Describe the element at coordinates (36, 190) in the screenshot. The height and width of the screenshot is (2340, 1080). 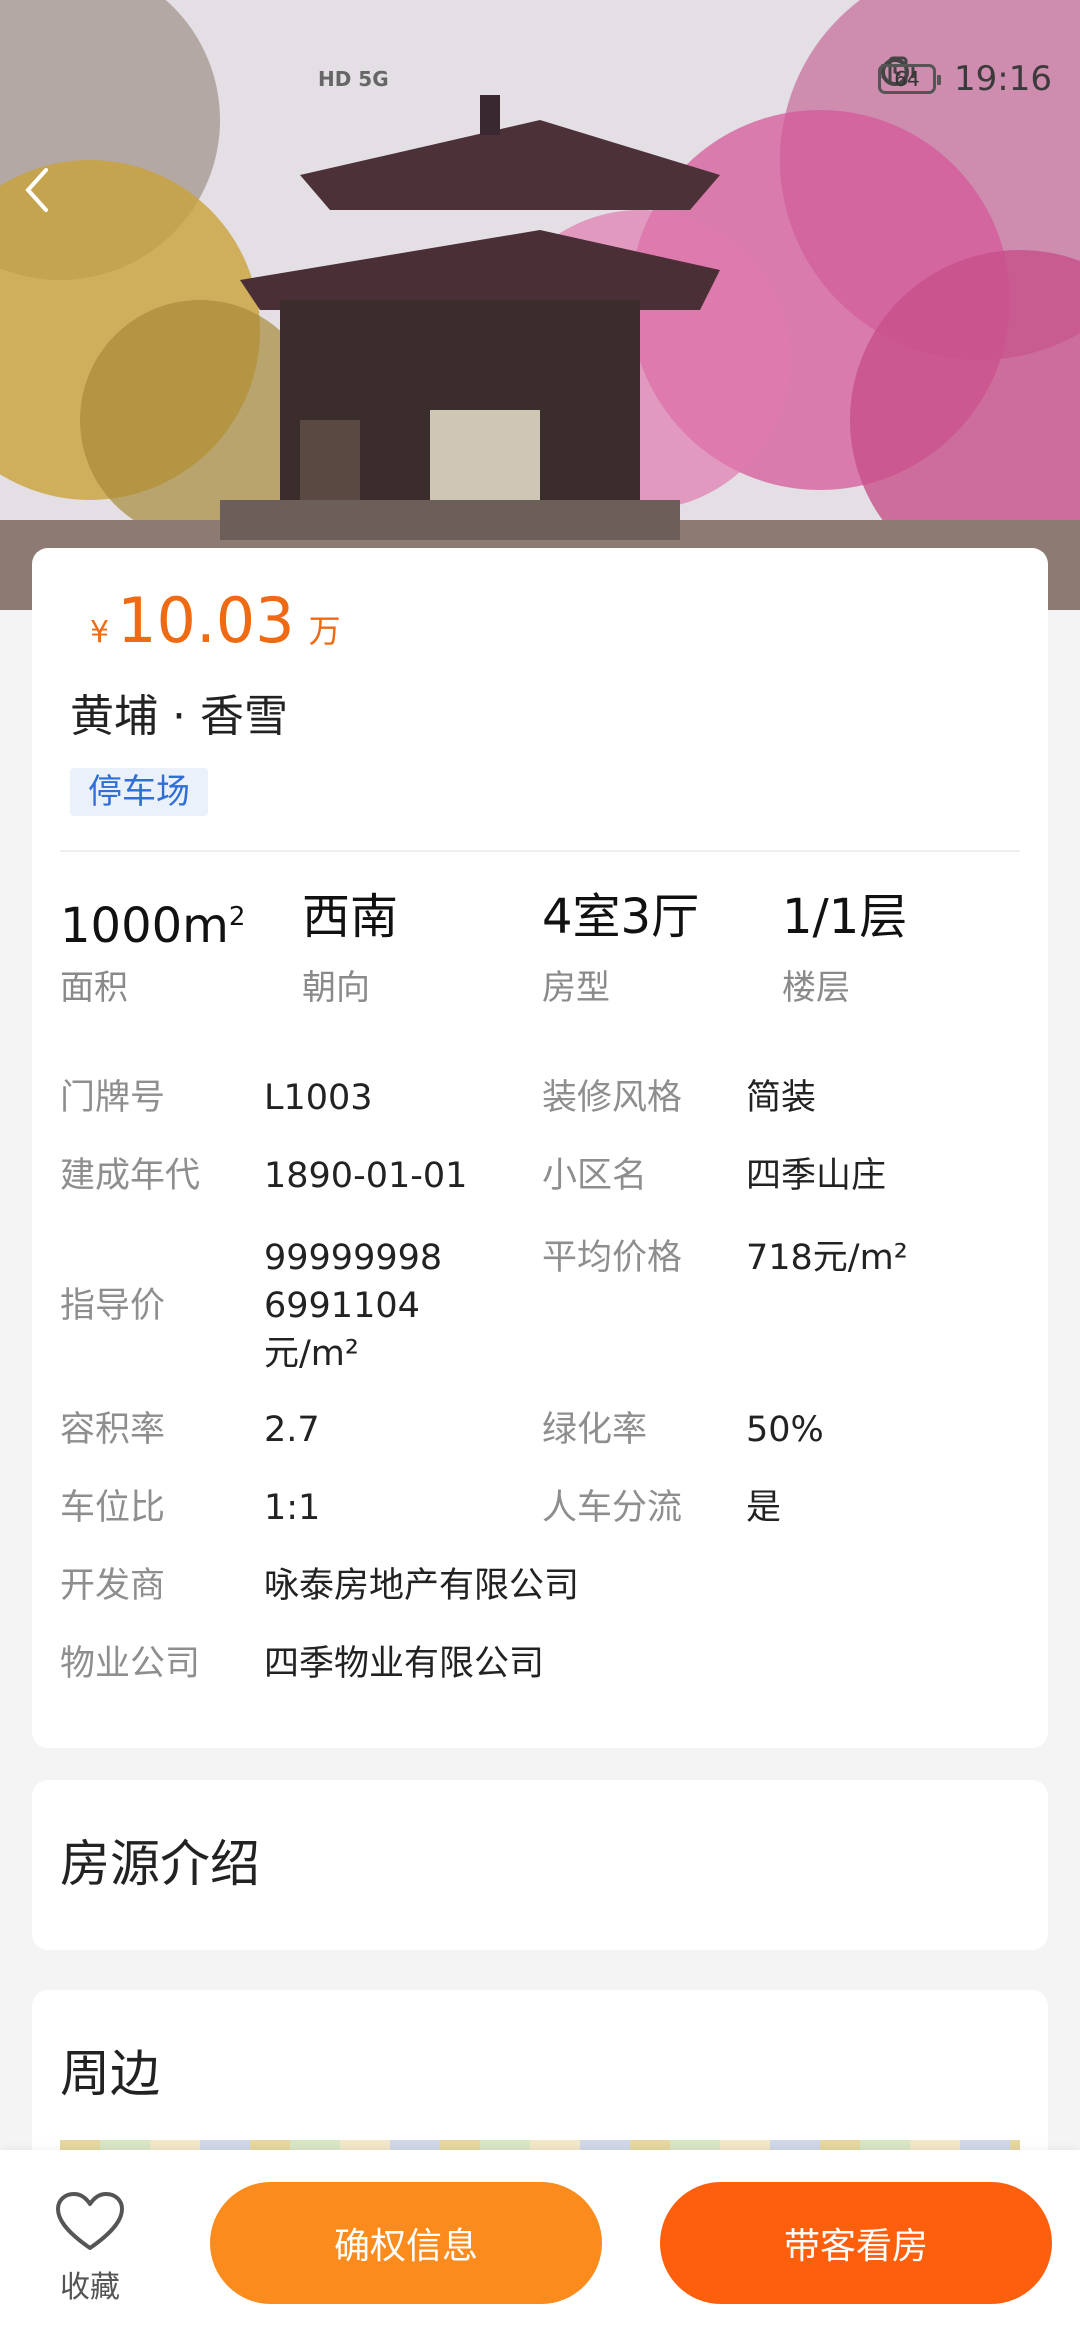
I see `back-arrow-icon` at that location.